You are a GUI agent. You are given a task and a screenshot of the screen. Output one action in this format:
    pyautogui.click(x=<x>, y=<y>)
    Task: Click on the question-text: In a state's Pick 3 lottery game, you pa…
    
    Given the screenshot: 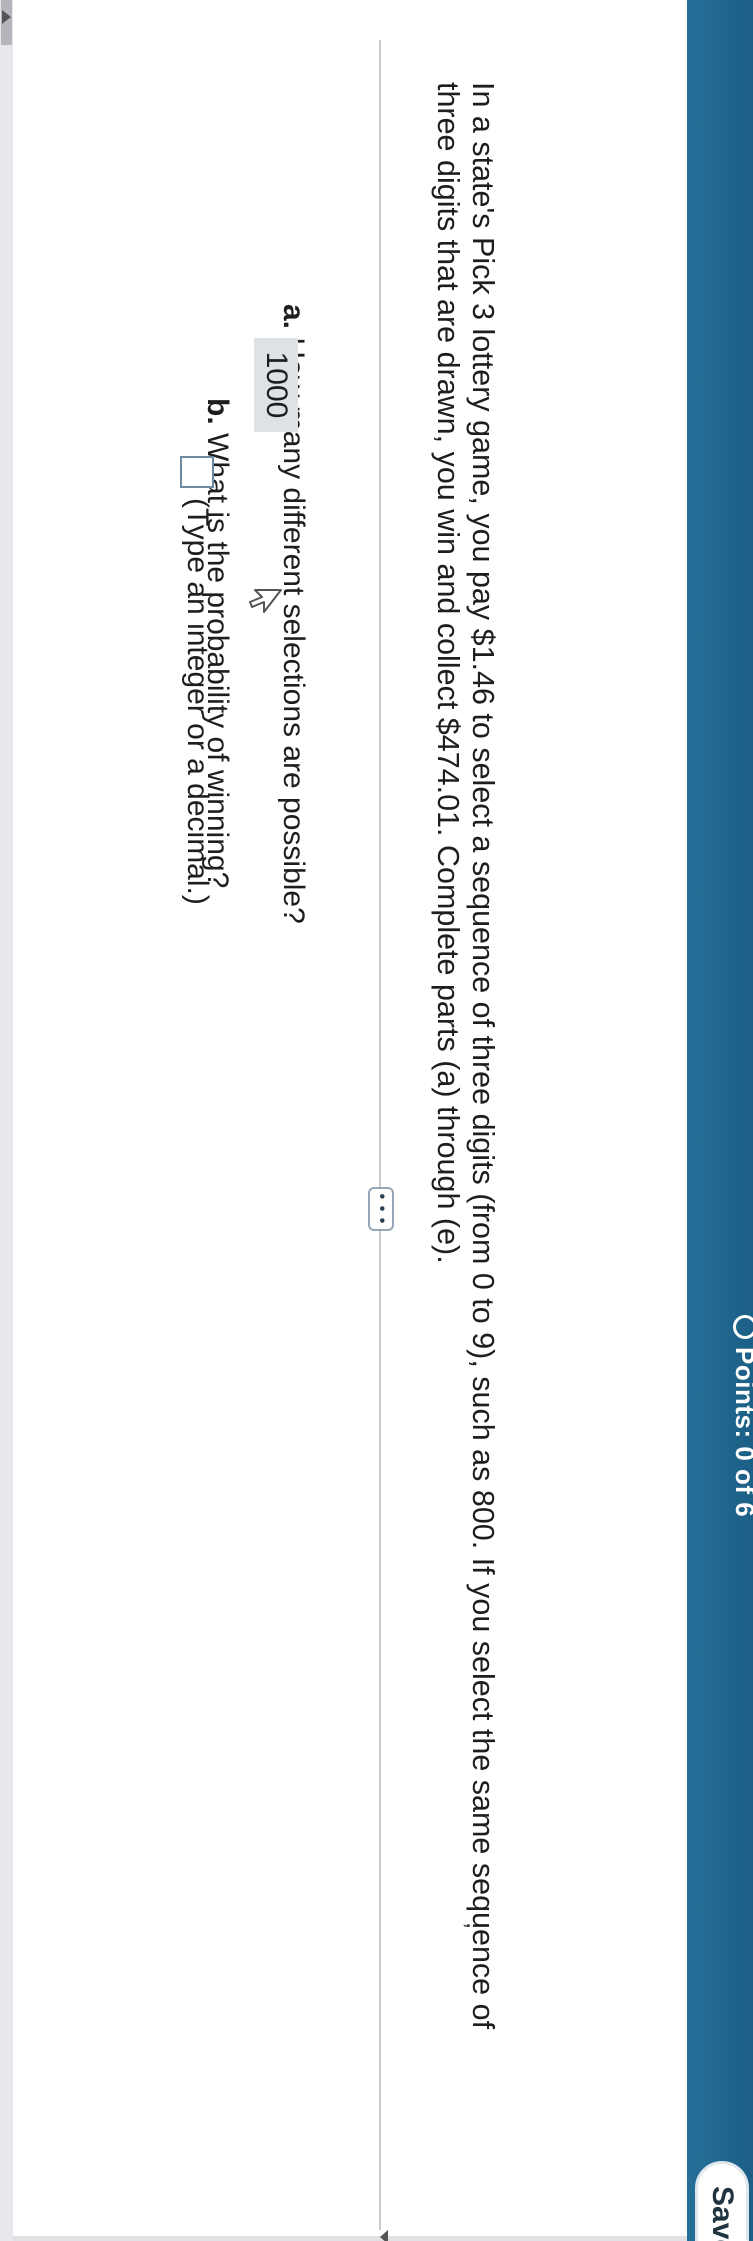 What is the action you would take?
    pyautogui.click(x=465, y=1056)
    